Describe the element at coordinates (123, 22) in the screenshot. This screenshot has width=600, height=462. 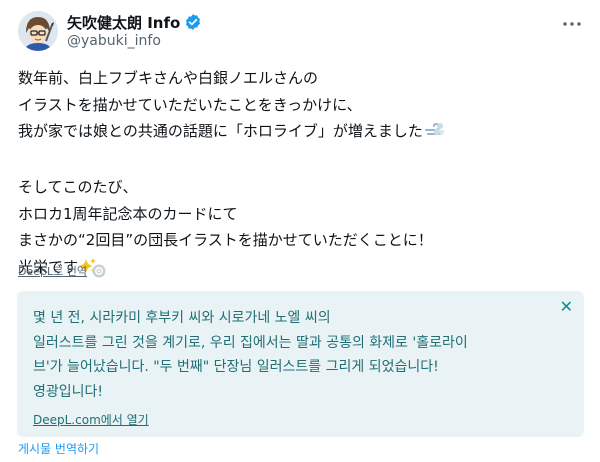
I see `display-name: 矢吹健太朗 Info` at that location.